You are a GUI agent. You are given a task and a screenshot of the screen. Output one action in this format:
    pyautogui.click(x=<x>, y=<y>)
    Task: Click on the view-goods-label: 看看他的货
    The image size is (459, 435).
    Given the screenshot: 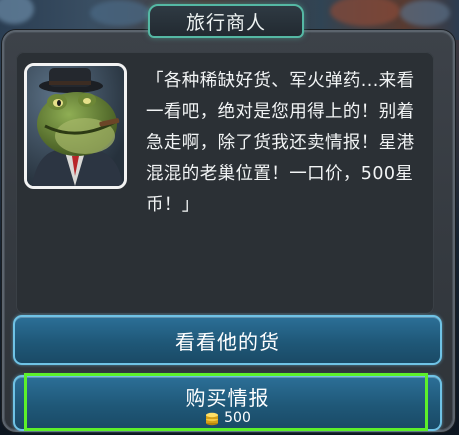 What is the action you would take?
    pyautogui.click(x=227, y=341)
    